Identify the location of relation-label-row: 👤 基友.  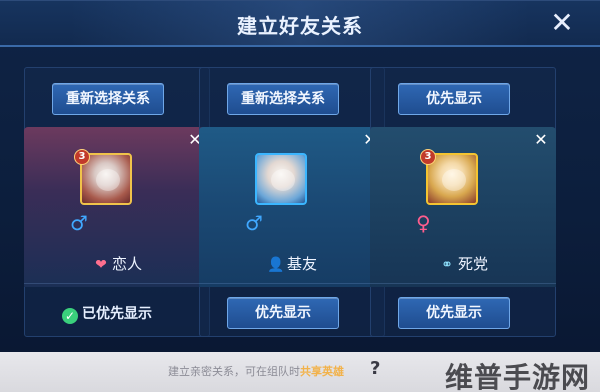
(292, 263).